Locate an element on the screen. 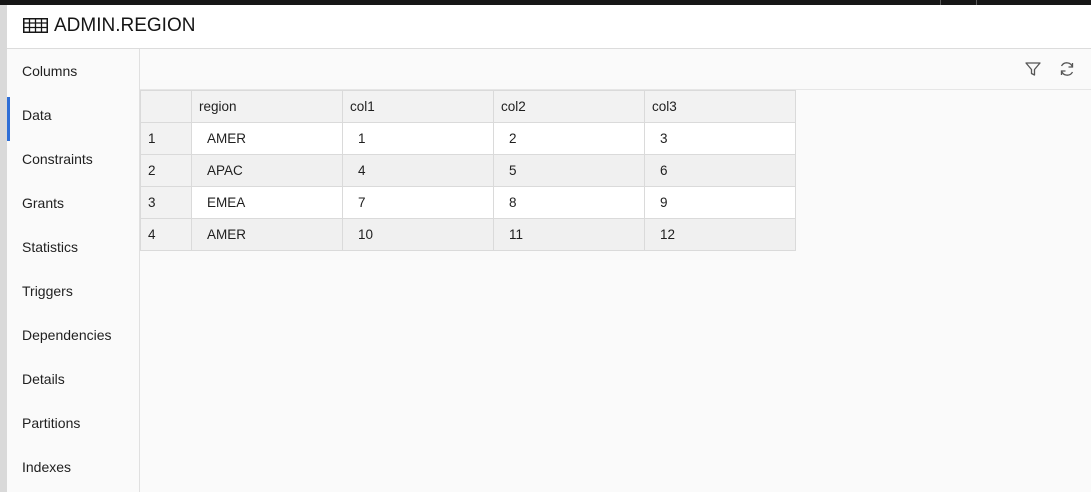 Image resolution: width=1091 pixels, height=492 pixels. table-row: 2 APAC 4 5 6 is located at coordinates (468, 170).